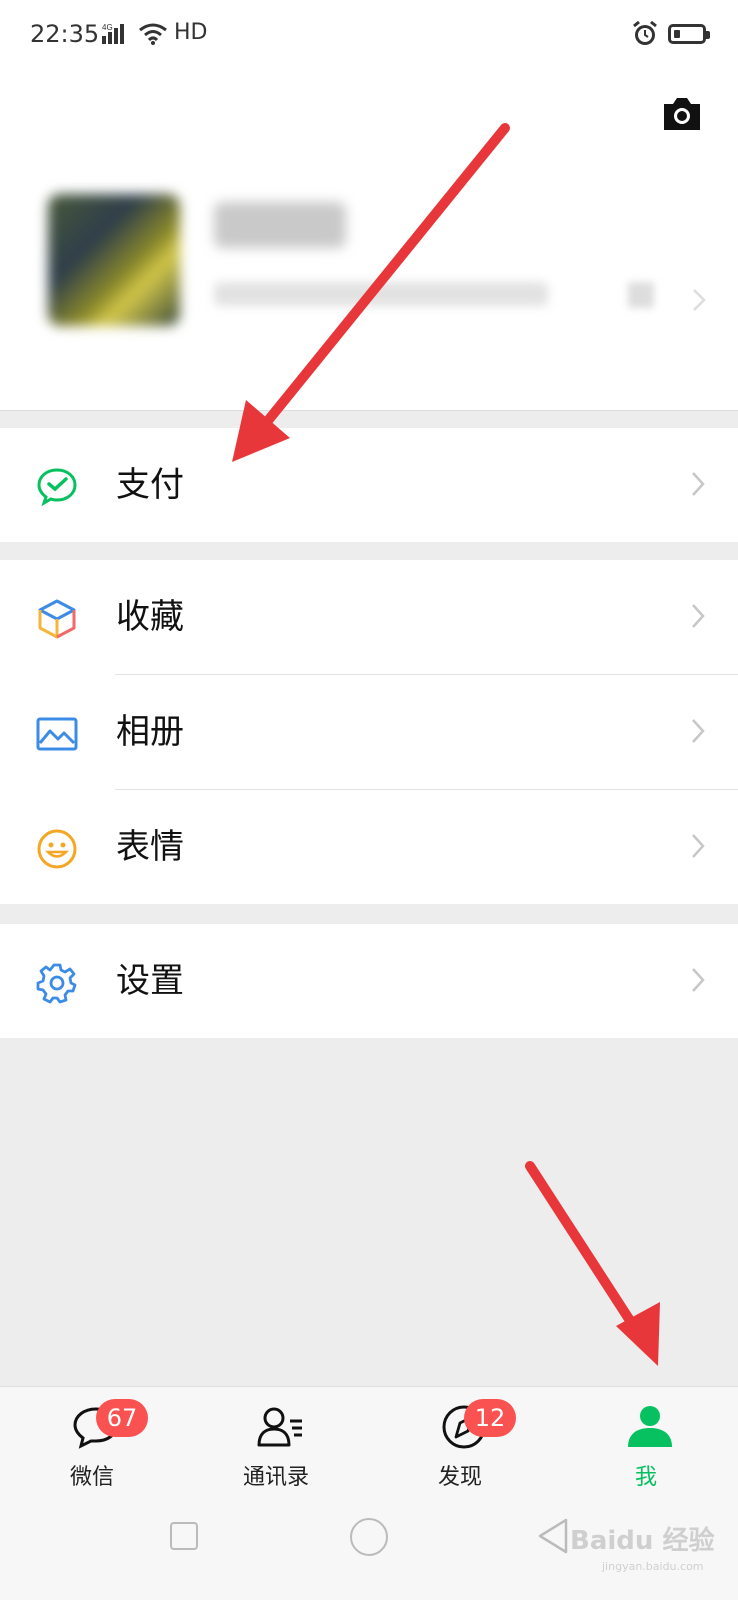  What do you see at coordinates (369, 617) in the screenshot?
I see `menu-item-favorites: 收藏` at bounding box center [369, 617].